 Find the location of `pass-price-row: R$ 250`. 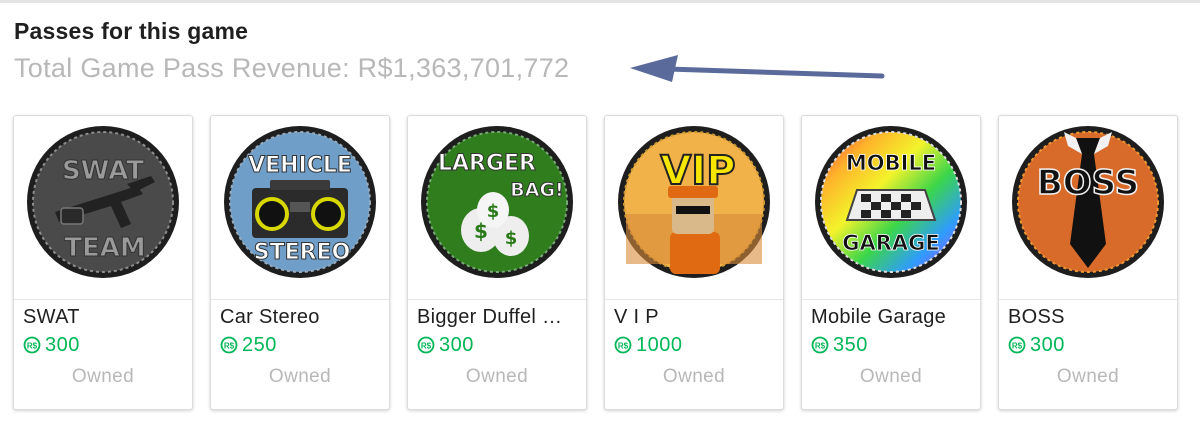

pass-price-row: R$ 250 is located at coordinates (248, 345).